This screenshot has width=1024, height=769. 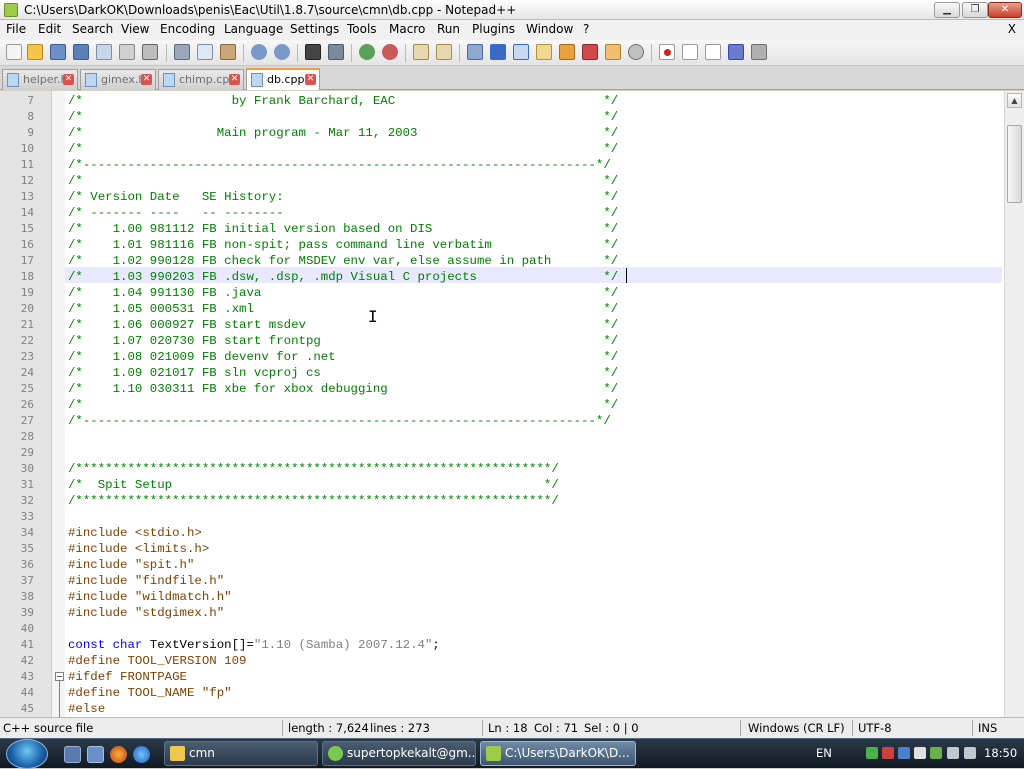 What do you see at coordinates (17, 533) in the screenshot?
I see `line-number: 34` at bounding box center [17, 533].